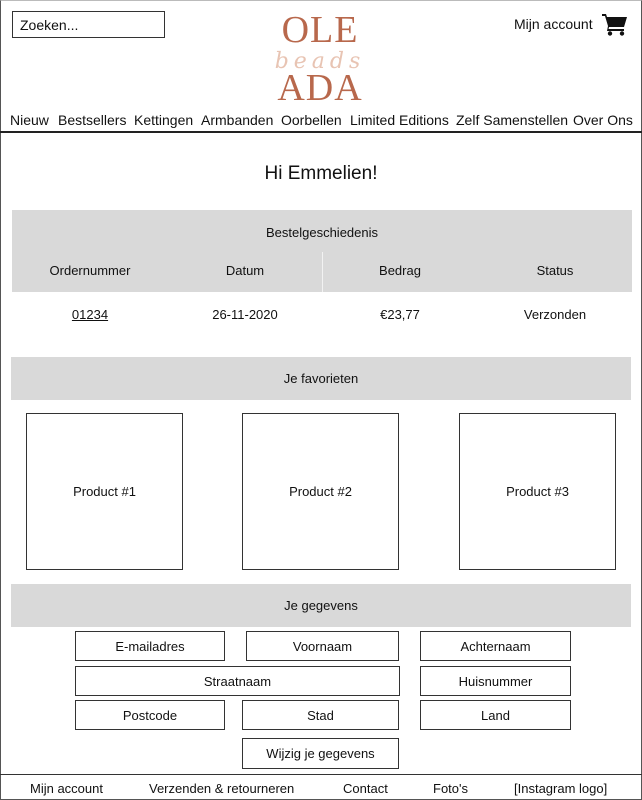  I want to click on logo-bottom-text: ADA, so click(319, 85).